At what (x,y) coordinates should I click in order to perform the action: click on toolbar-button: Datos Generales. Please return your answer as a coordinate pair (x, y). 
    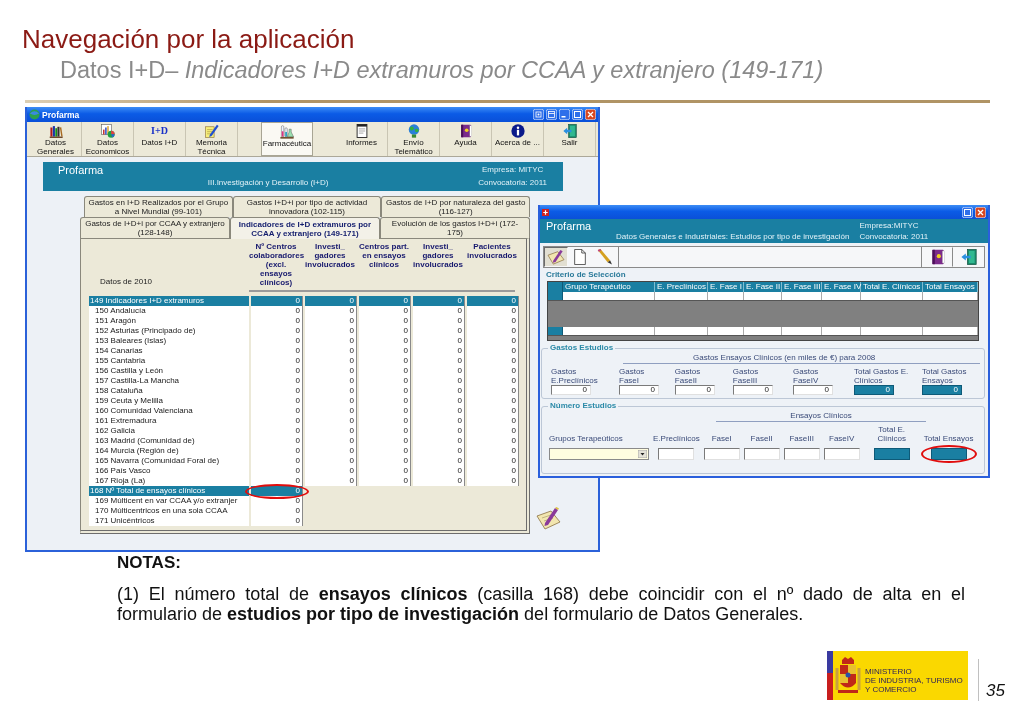
    Looking at the image, I should click on (56, 139).